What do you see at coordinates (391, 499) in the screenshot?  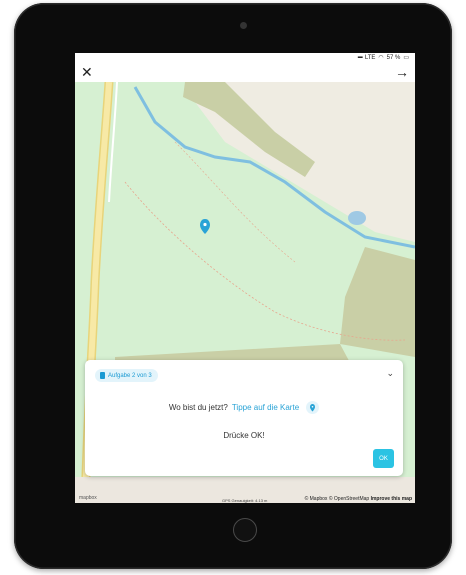 I see `improve-map-link: Improve this map` at bounding box center [391, 499].